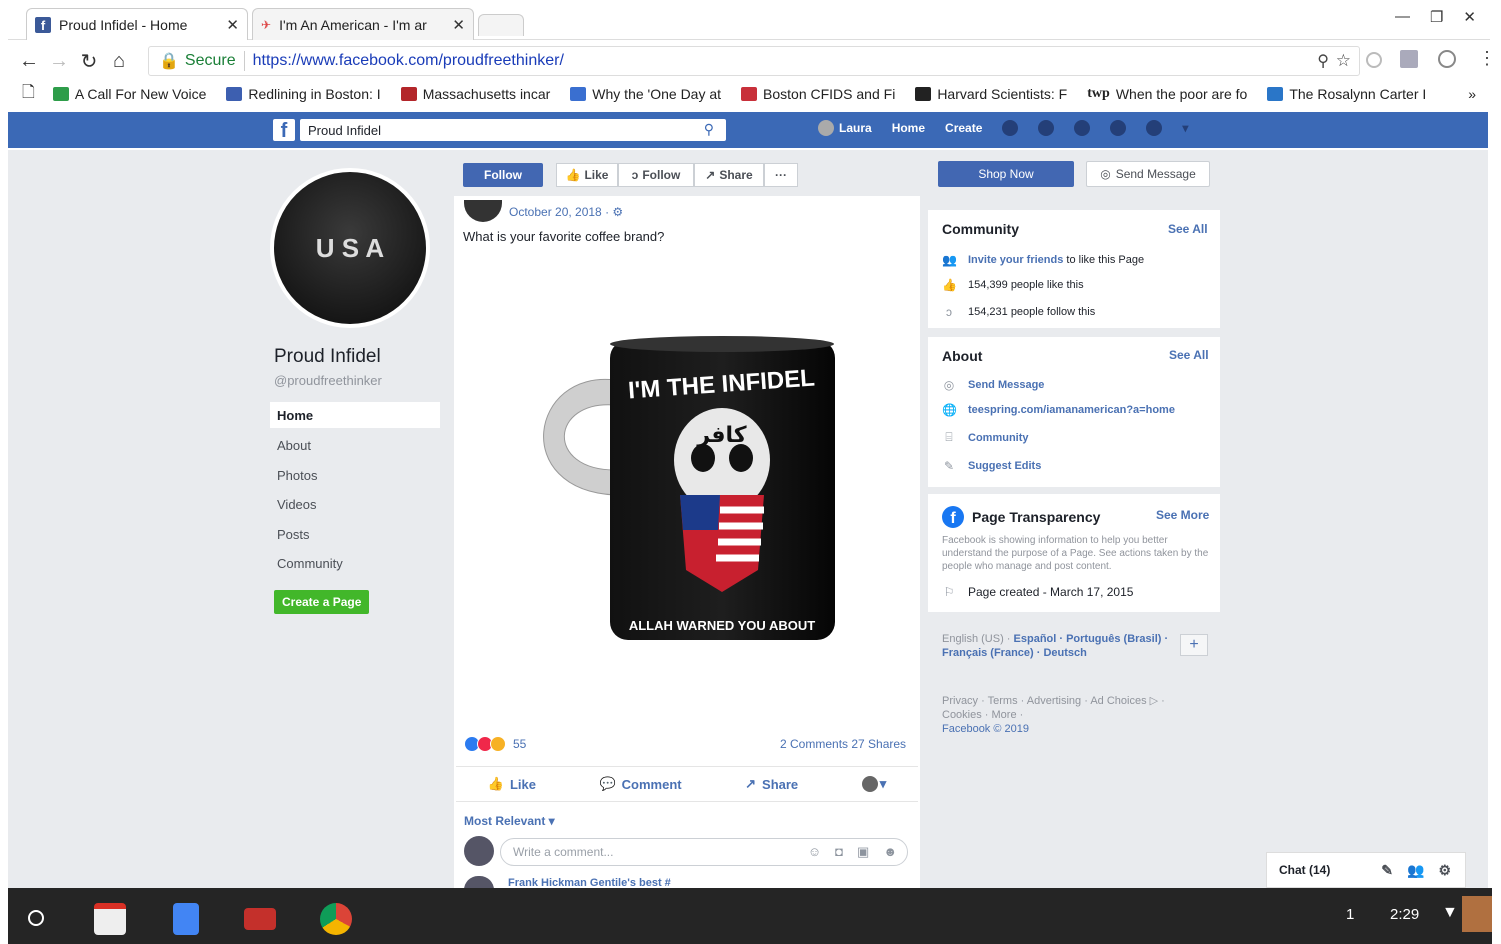 This screenshot has height=944, width=1501. What do you see at coordinates (704, 852) in the screenshot?
I see `comment-input: Write a comment... ☺ ◘ ▣ ☻` at bounding box center [704, 852].